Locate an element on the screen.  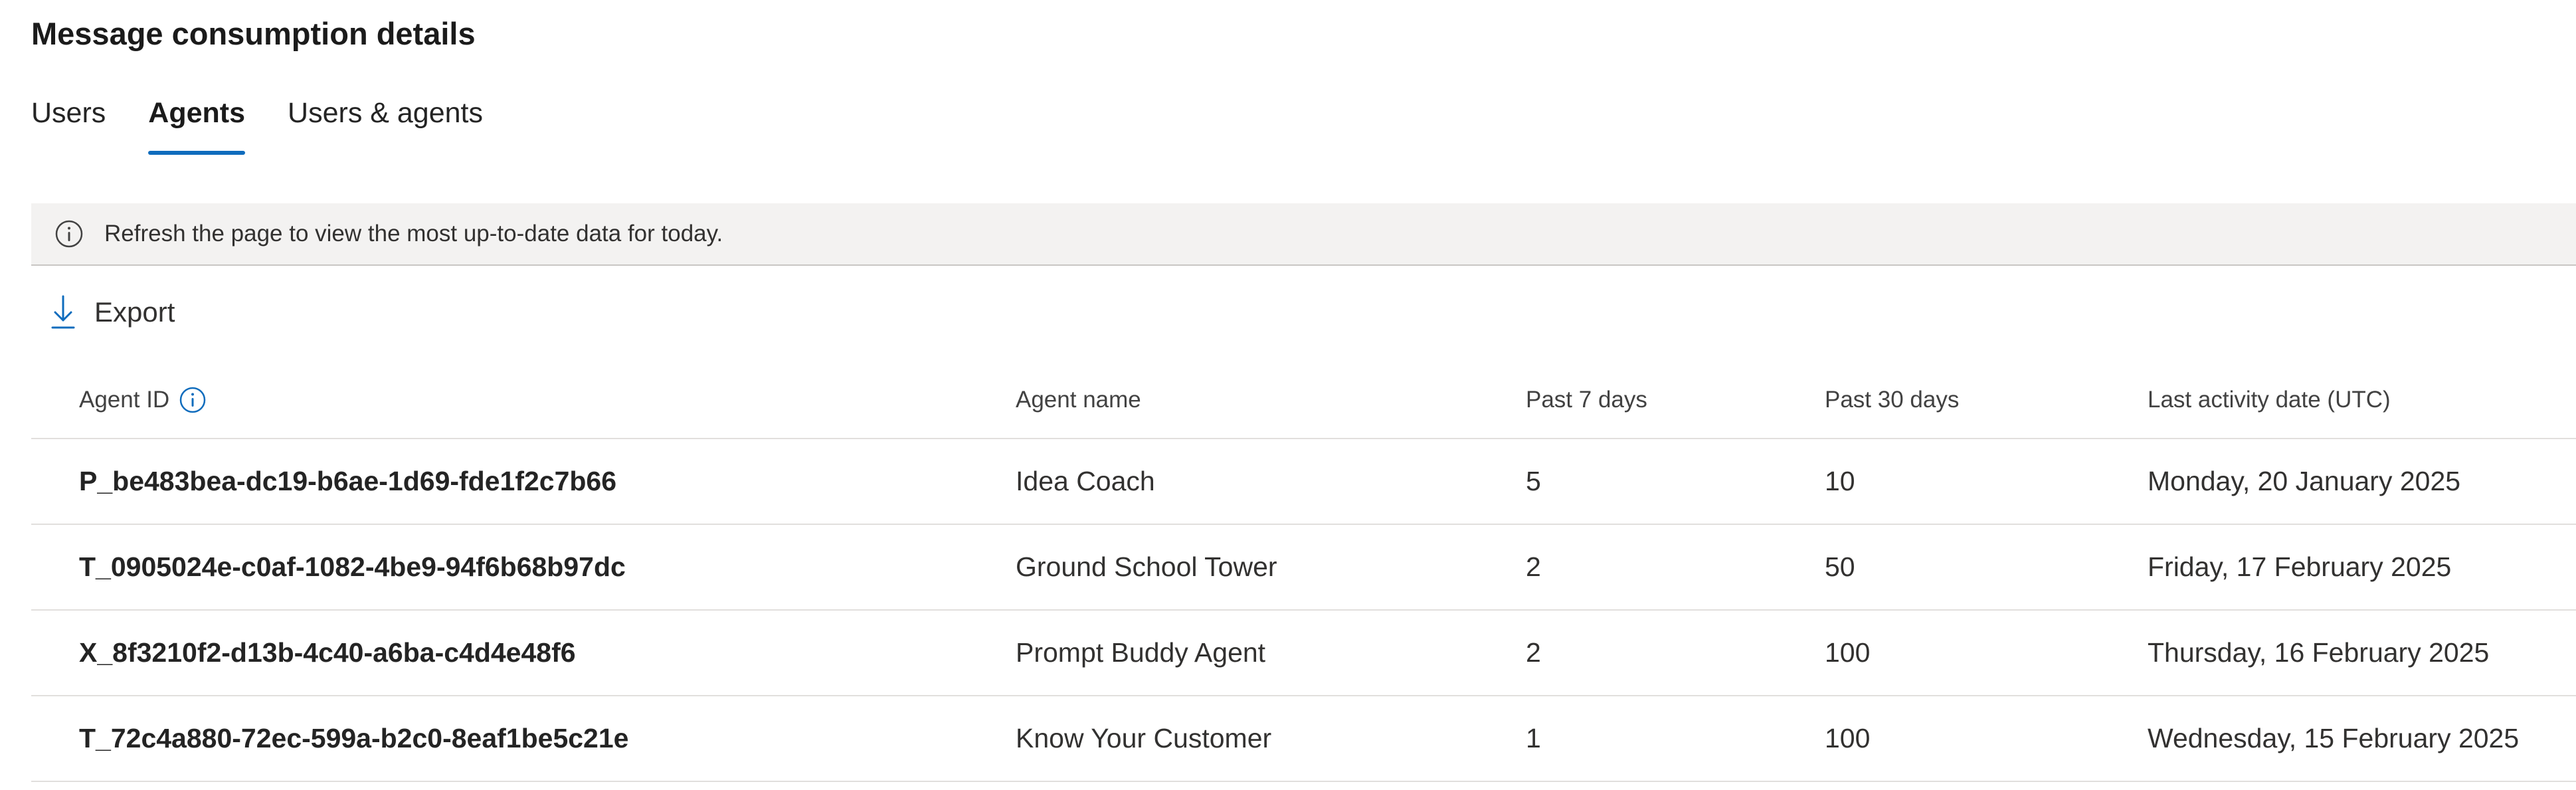
agent-id-cell: T_0905024e-c0af-1082-4be9-94f6b68b97dc is located at coordinates (352, 566).